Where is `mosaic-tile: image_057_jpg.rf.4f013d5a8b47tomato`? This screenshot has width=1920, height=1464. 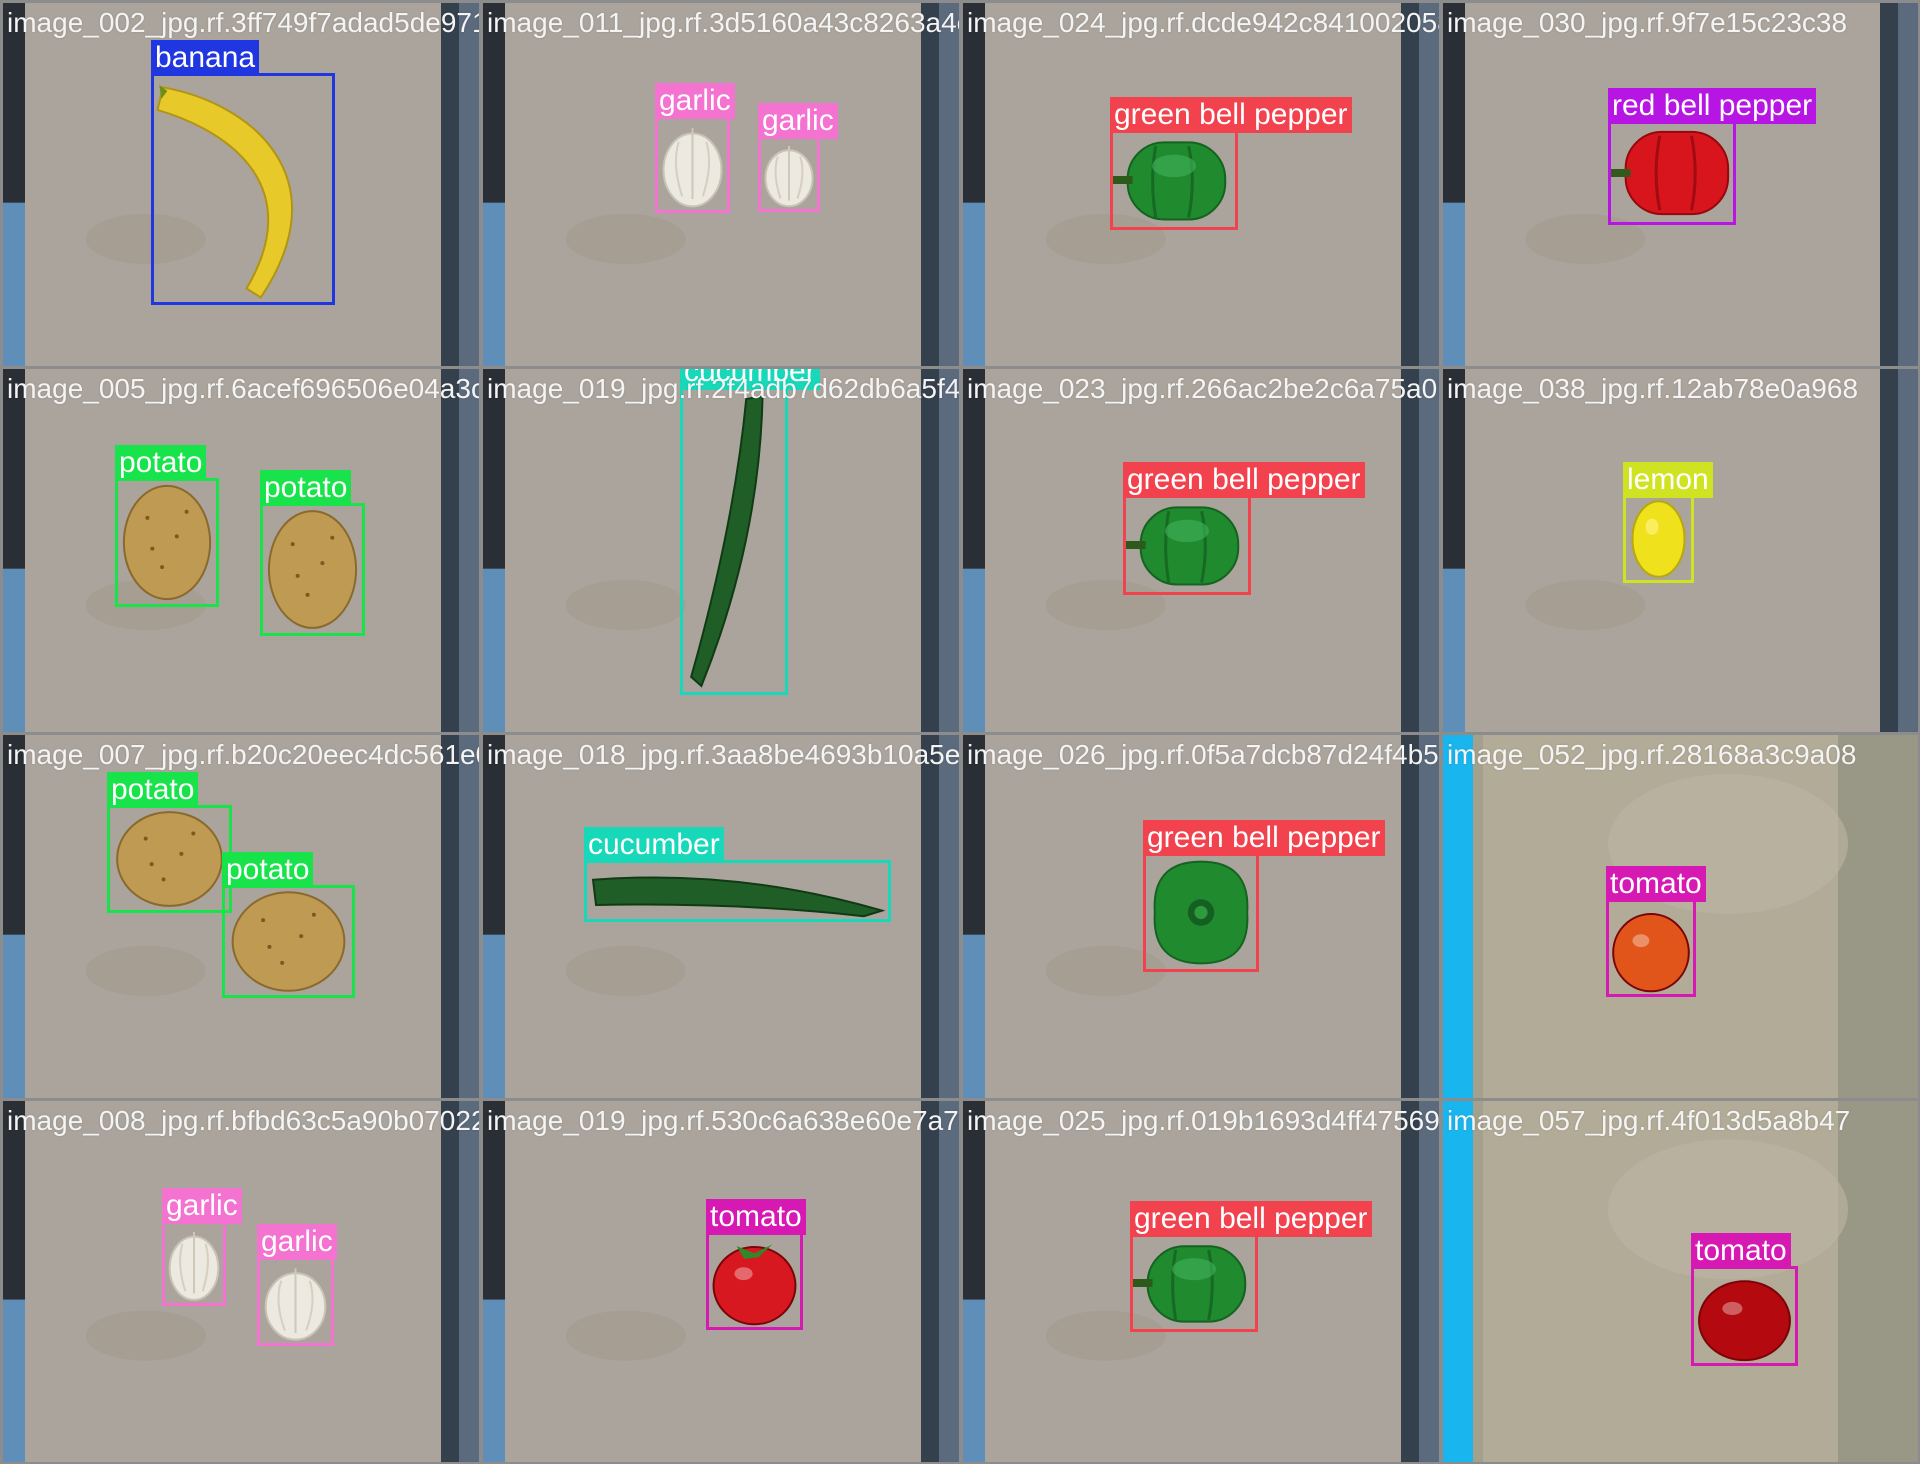
mosaic-tile: image_057_jpg.rf.4f013d5a8b47tomato is located at coordinates (1680, 1281).